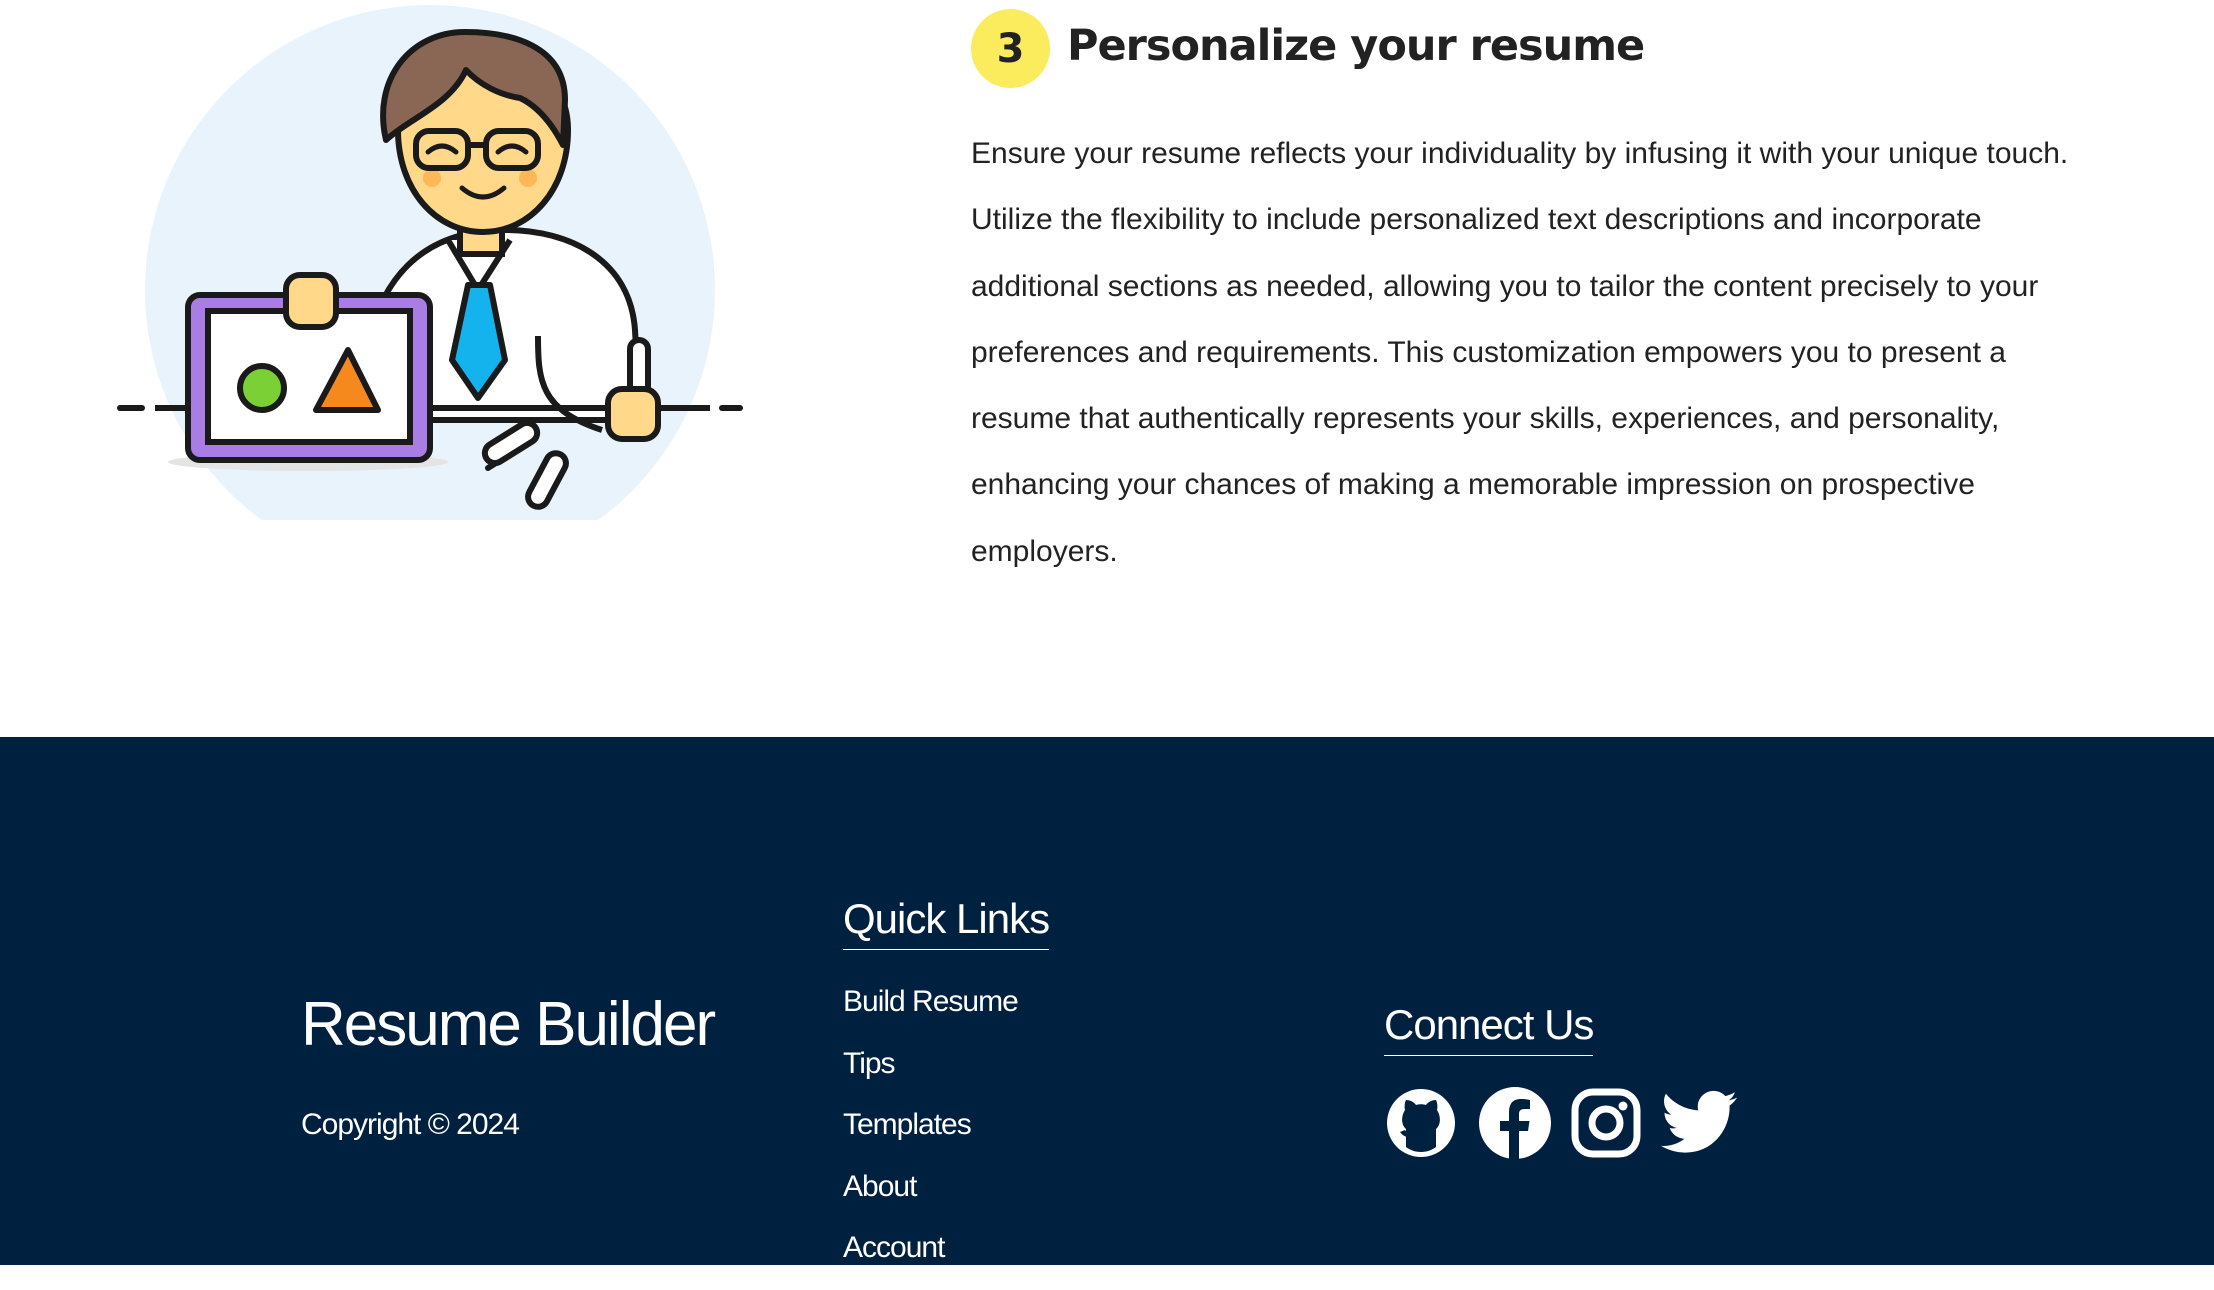 The height and width of the screenshot is (1290, 2214). I want to click on quick-link-build-resume: Build Resume, so click(931, 1002).